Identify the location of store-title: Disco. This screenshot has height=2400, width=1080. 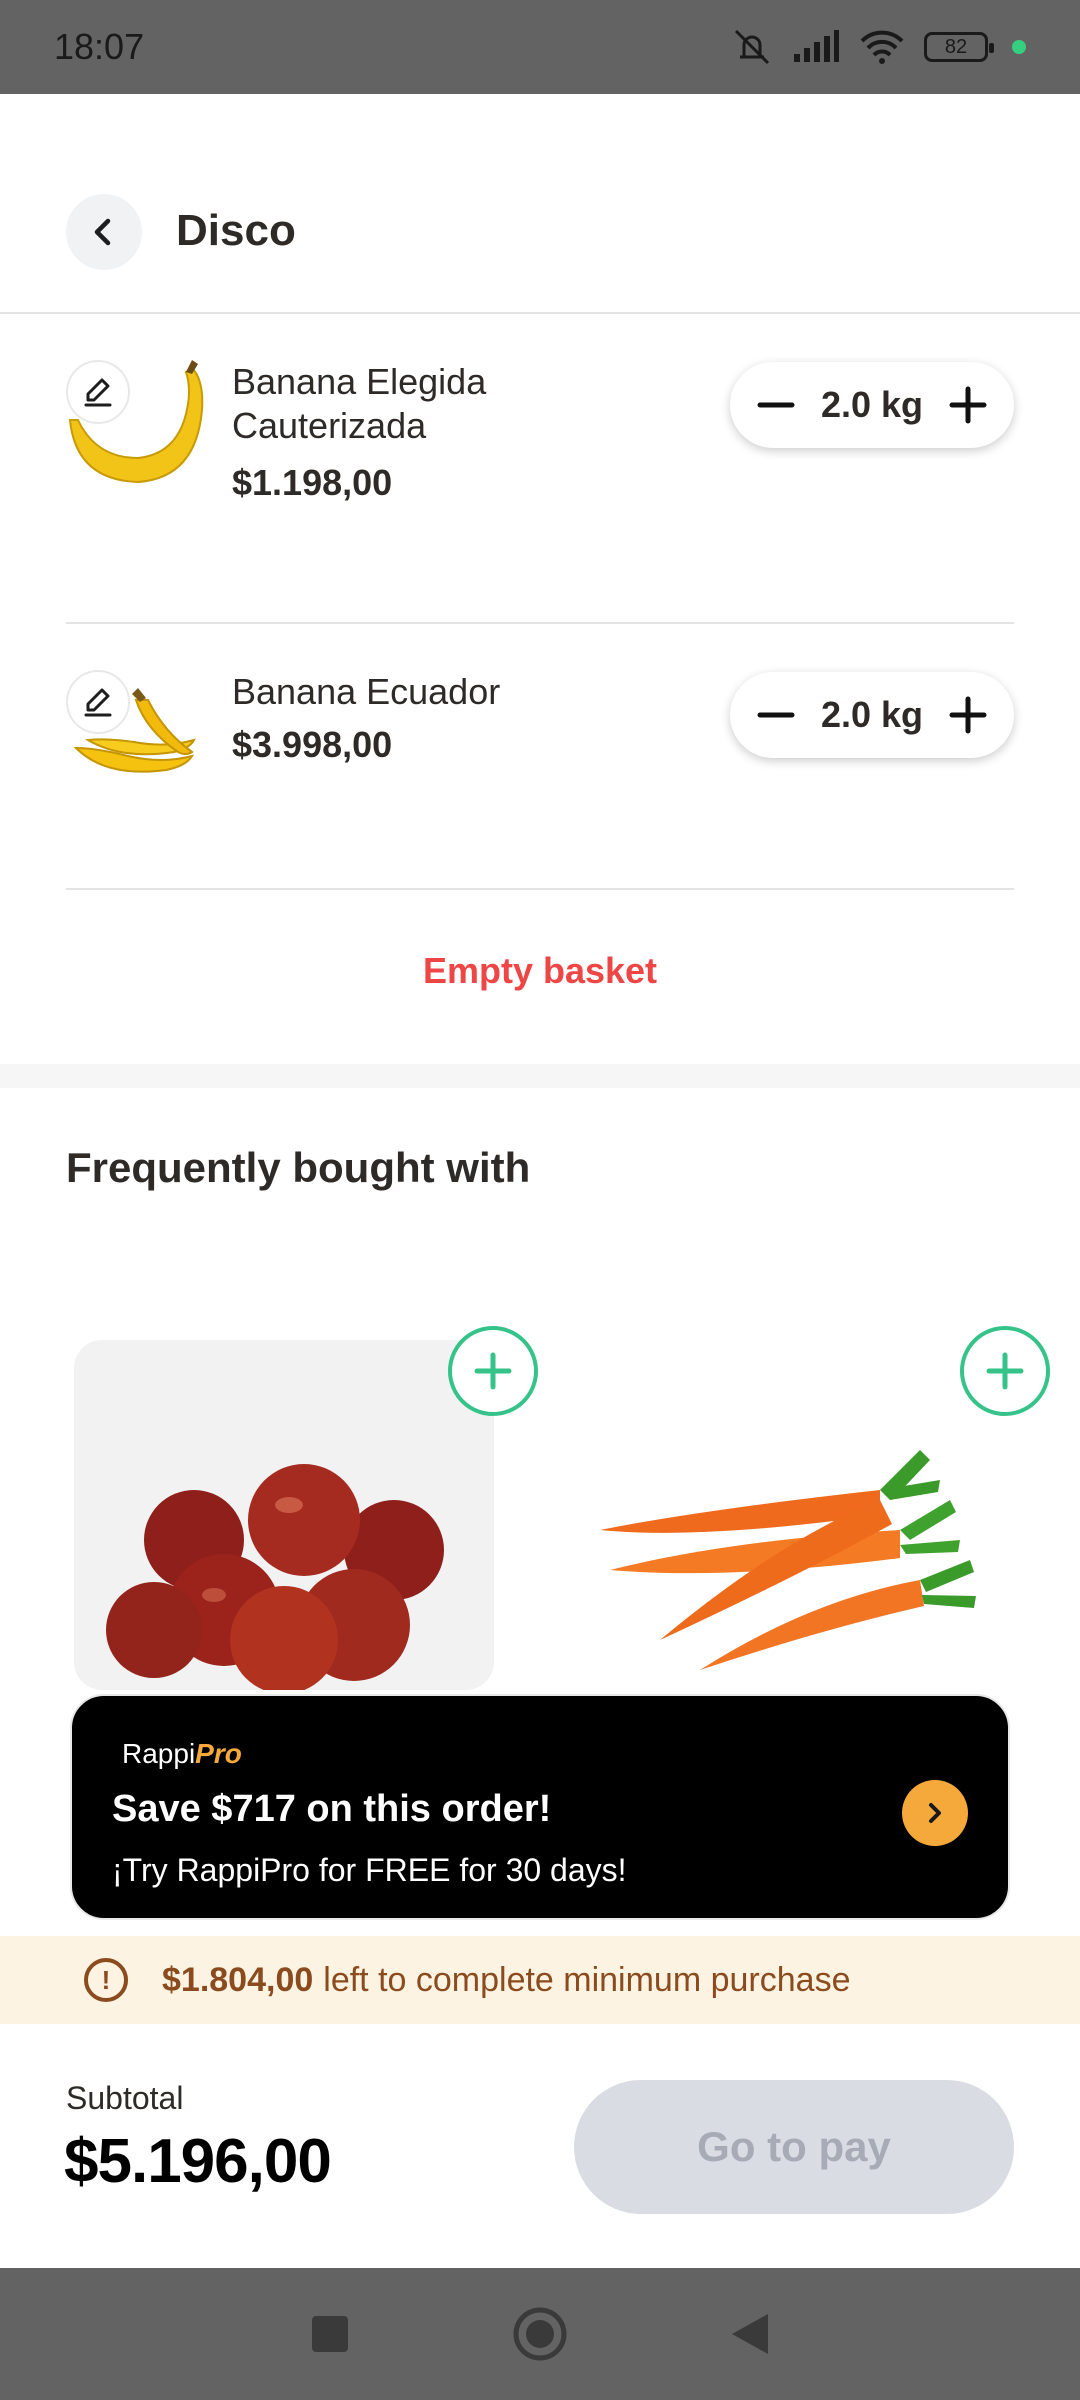
(236, 230).